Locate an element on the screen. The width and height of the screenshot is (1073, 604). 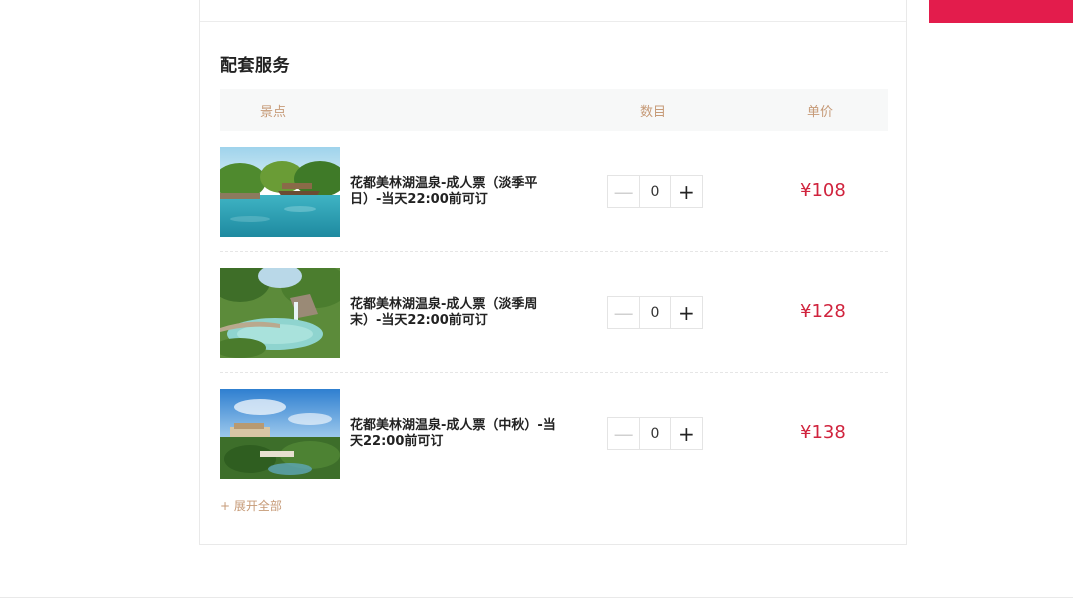
unit-price: ¥138 is located at coordinates (823, 432).